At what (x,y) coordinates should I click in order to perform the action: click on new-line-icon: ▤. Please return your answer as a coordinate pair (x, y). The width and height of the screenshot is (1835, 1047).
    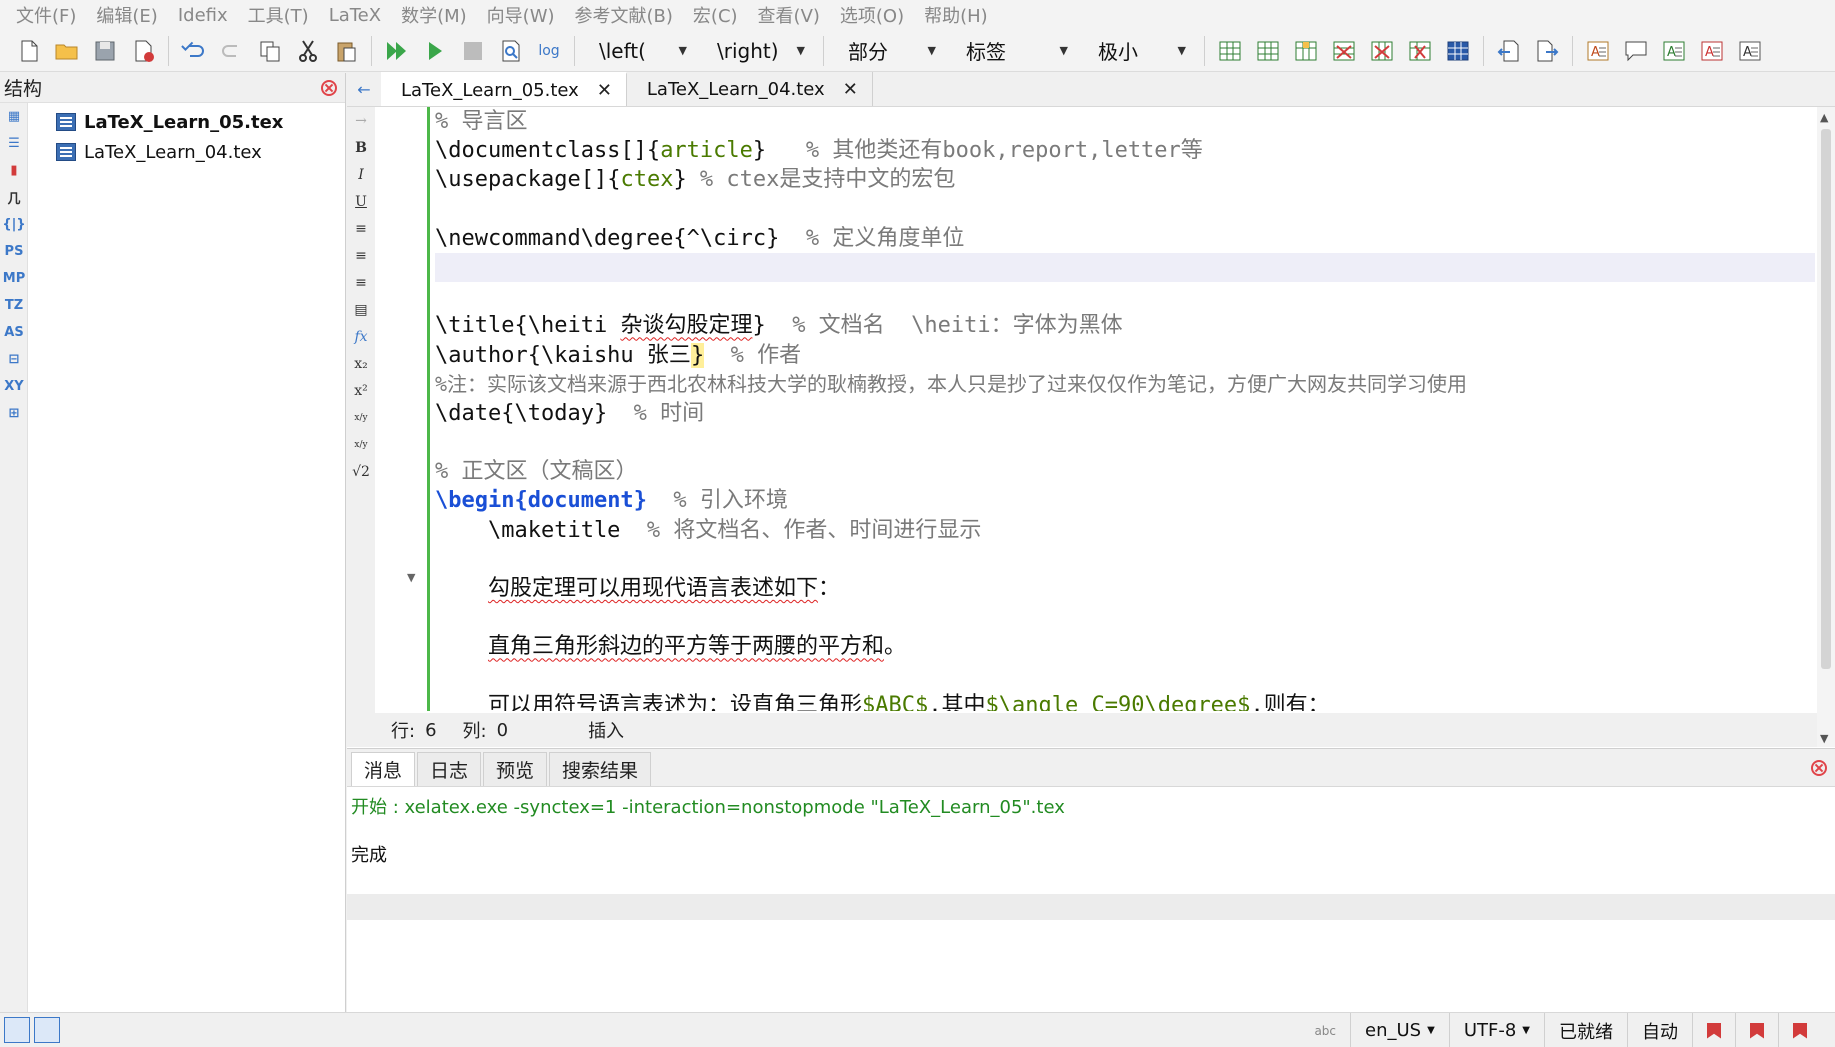
    Looking at the image, I should click on (361, 309).